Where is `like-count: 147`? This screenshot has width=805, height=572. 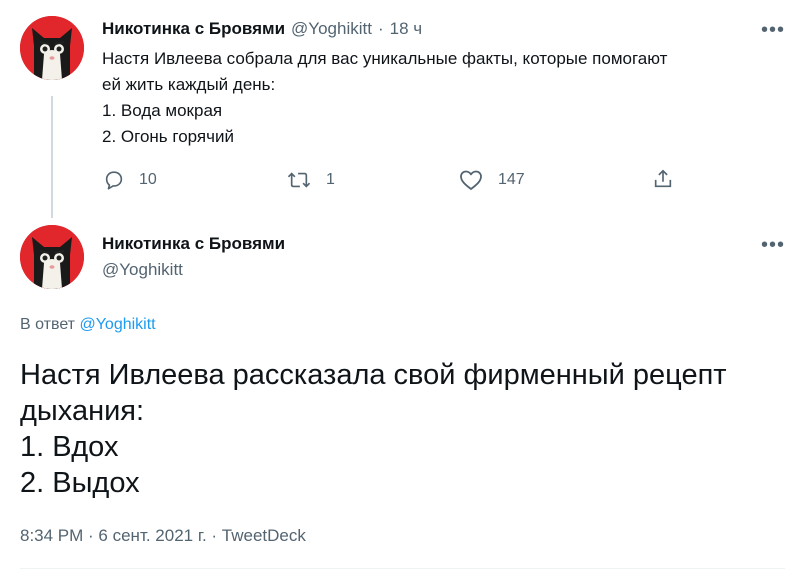
like-count: 147 is located at coordinates (511, 179).